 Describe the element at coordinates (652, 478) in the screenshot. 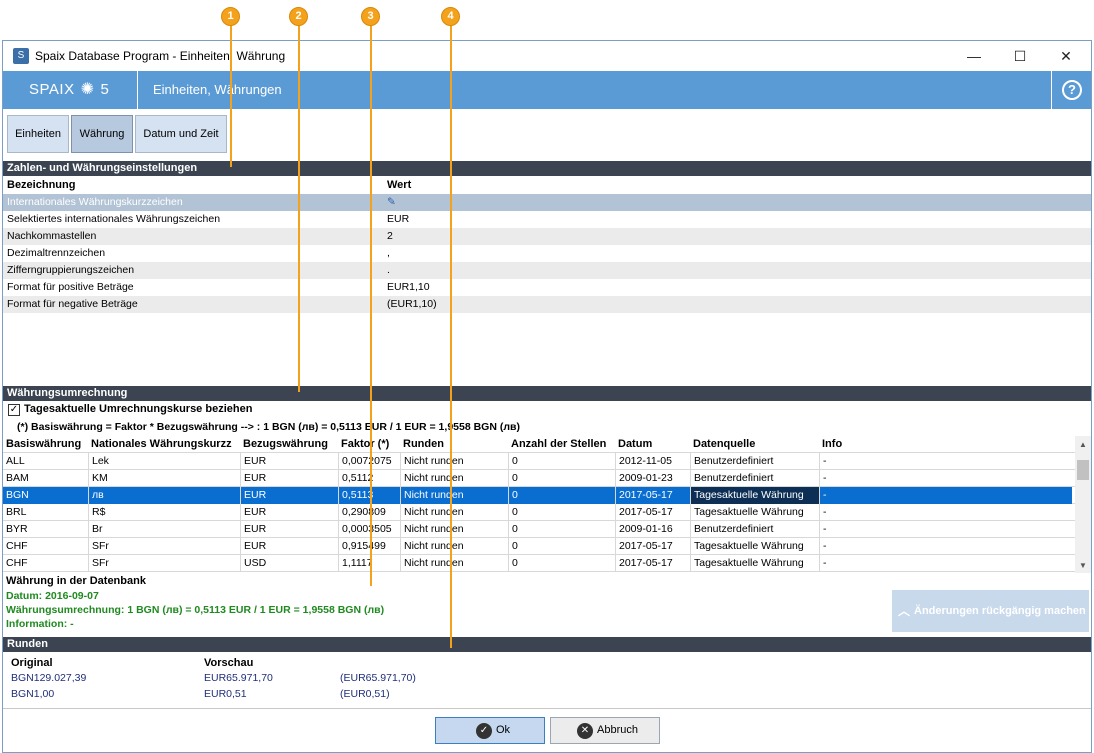

I see `currency-cell: 2009-01-23` at that location.